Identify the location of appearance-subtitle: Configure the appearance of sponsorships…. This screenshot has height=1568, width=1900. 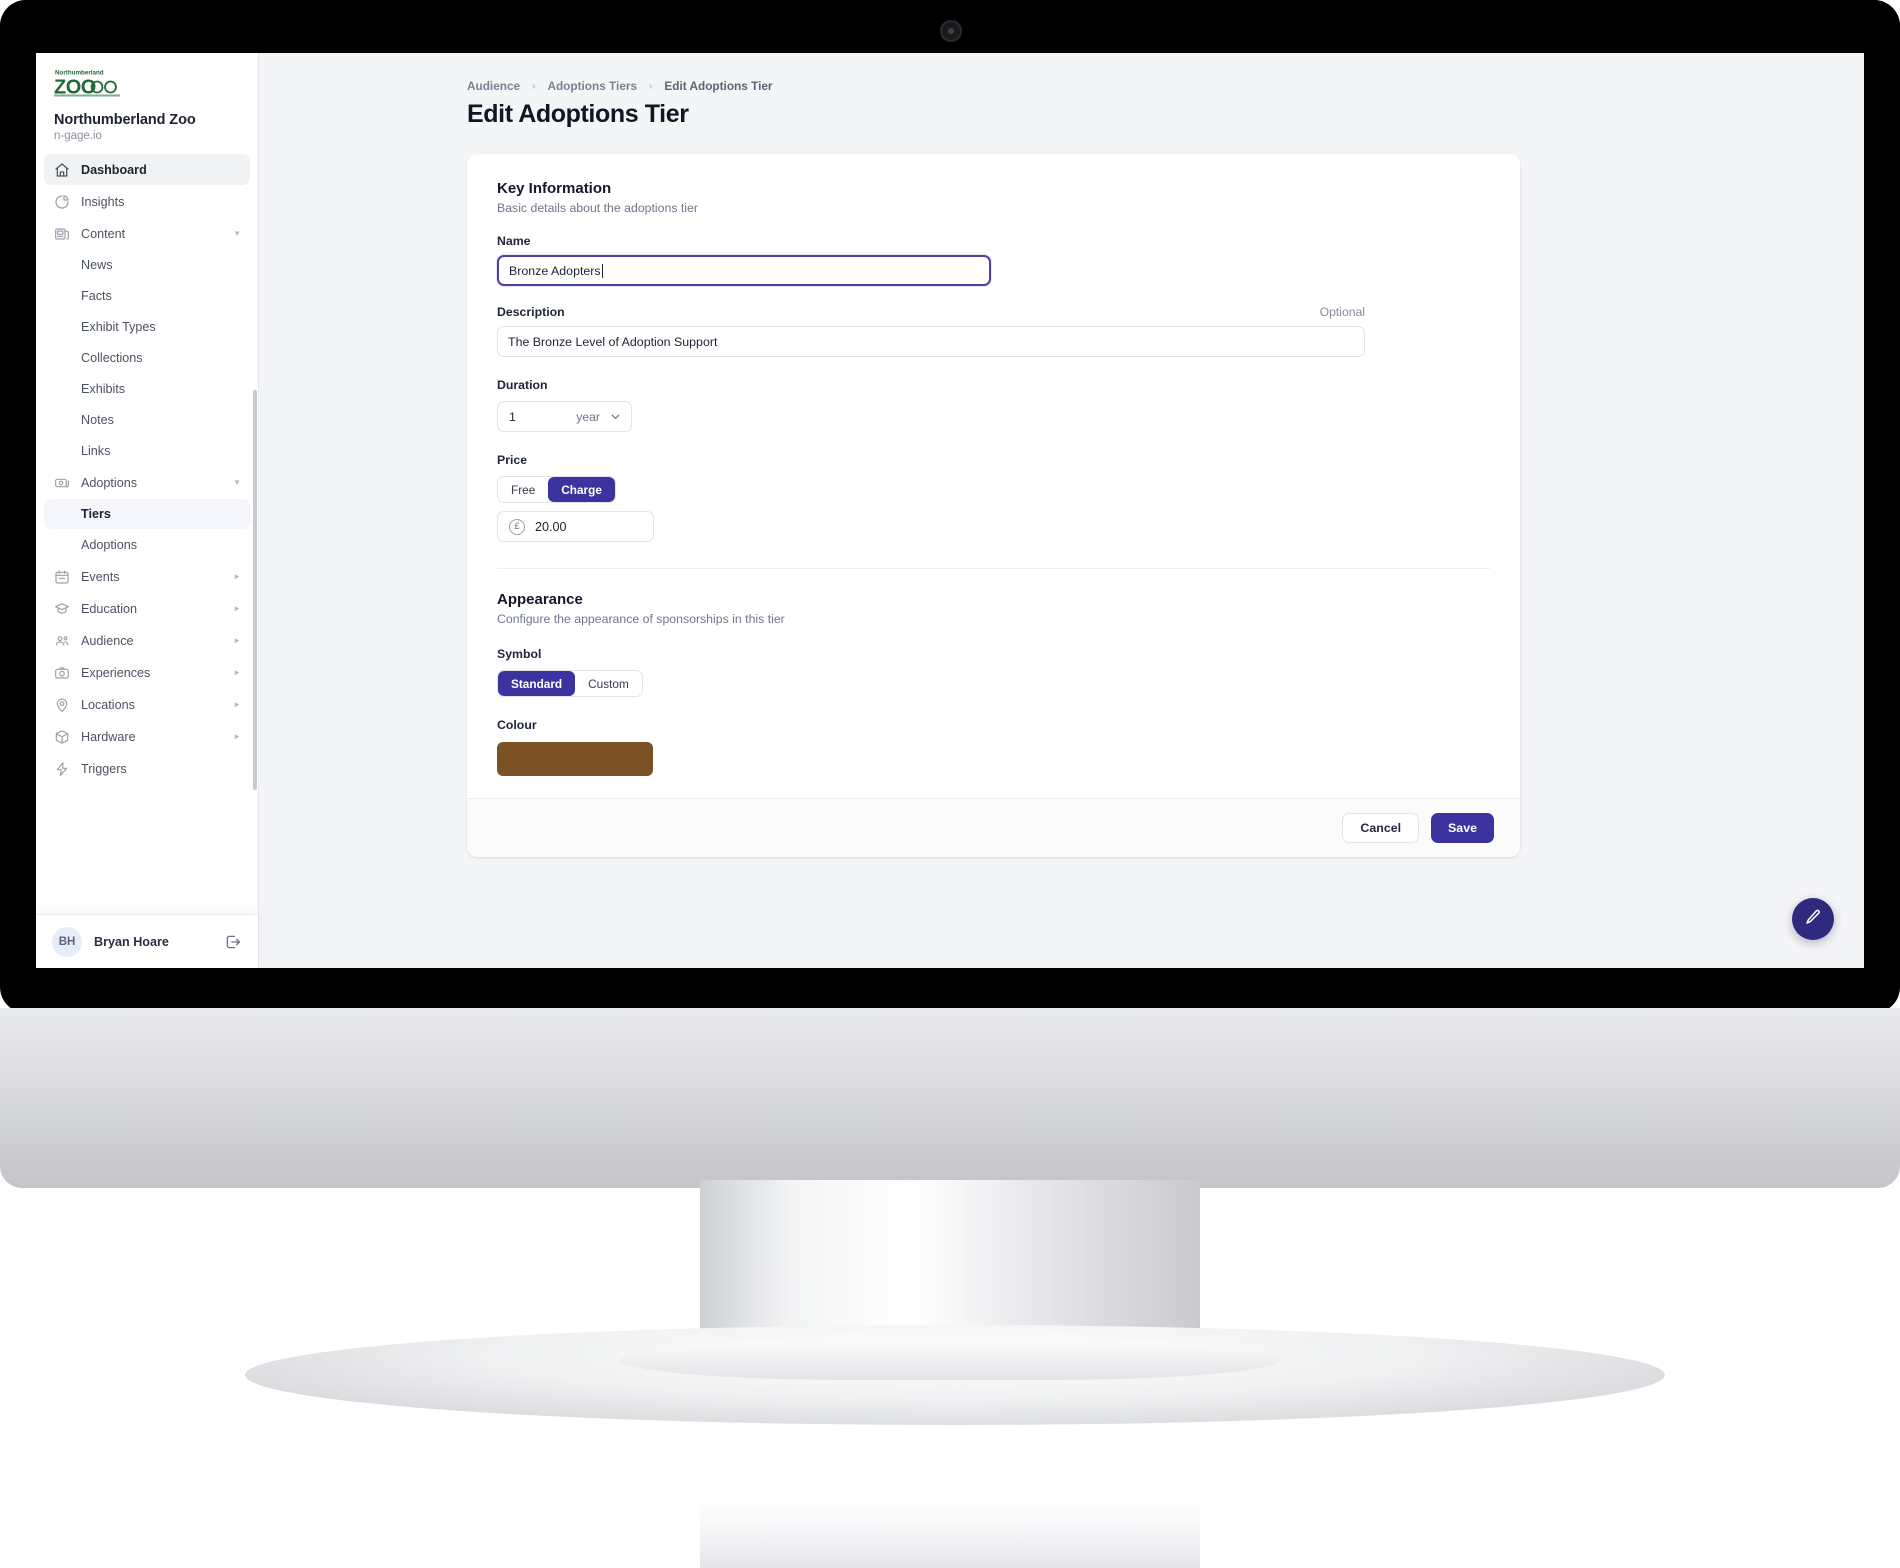
(641, 619).